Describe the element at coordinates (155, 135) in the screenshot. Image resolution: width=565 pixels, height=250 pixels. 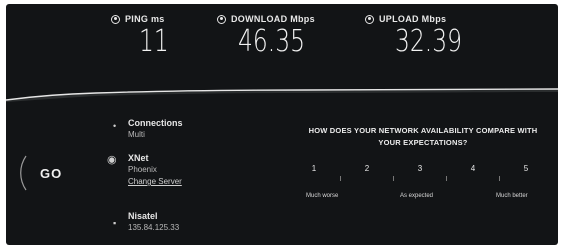
I see `connections-value: Multi` at that location.